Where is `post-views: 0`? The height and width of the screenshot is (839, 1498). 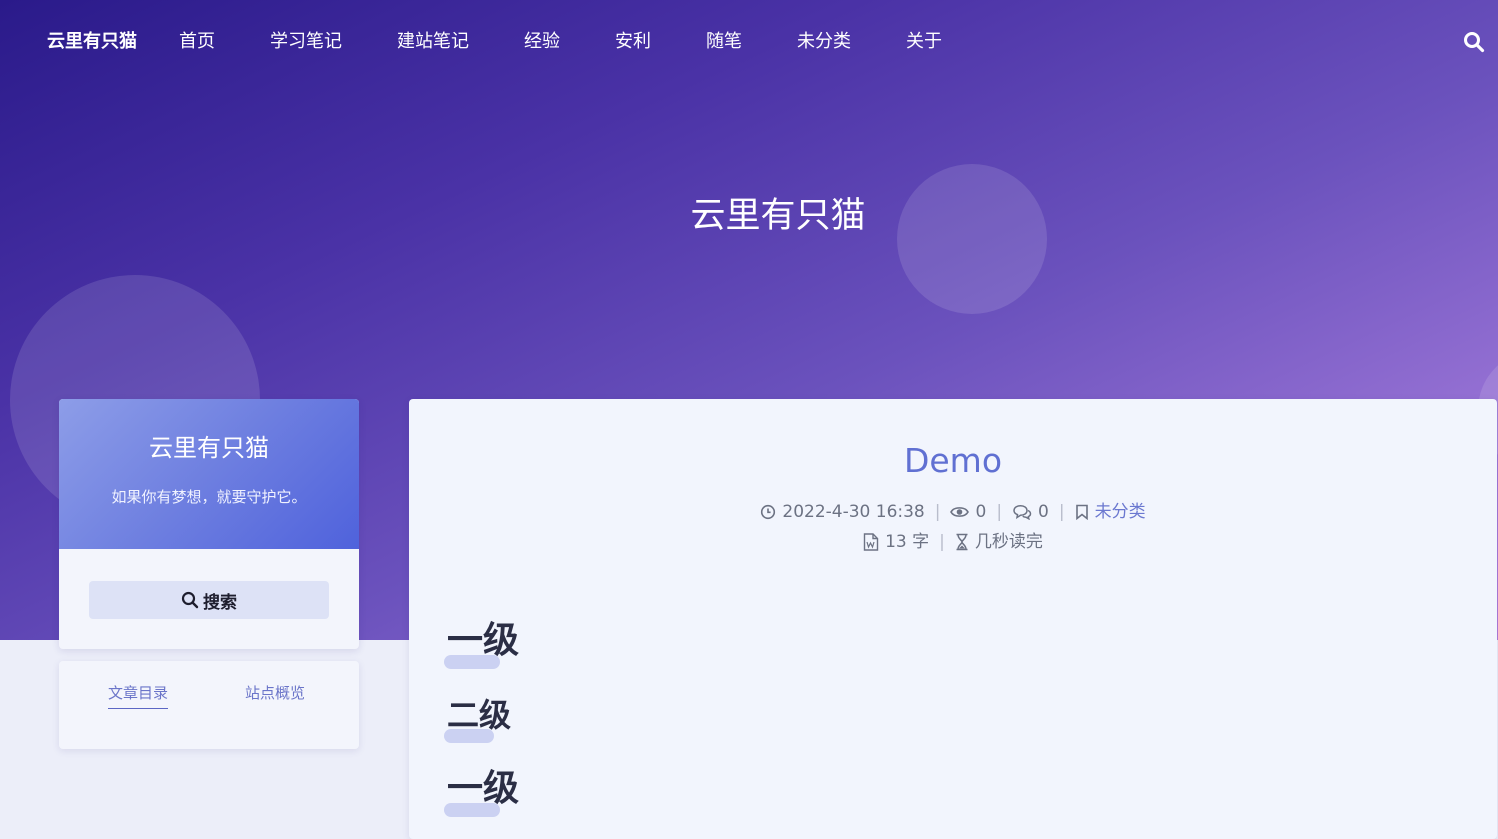
post-views: 0 is located at coordinates (981, 512).